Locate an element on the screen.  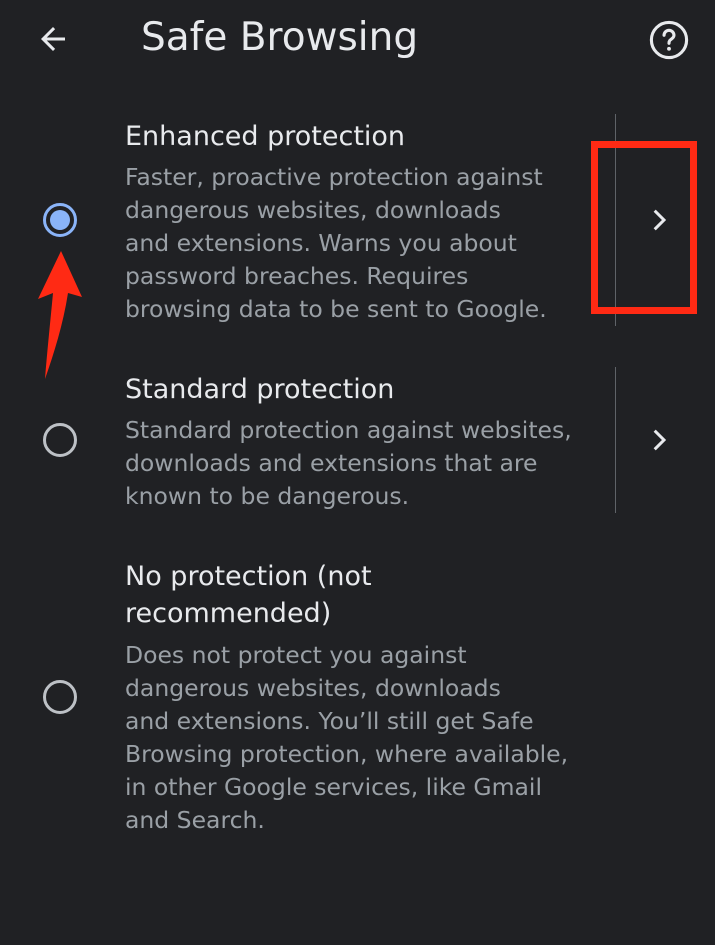
red-arrow-annotation-icon is located at coordinates (60, 315).